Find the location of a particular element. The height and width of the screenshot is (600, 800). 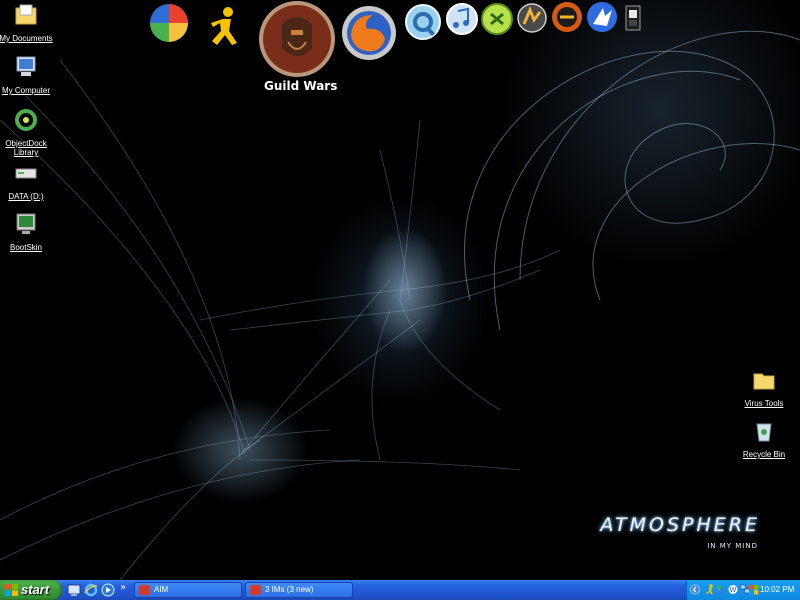

objectdock-library-icon is located at coordinates (26, 120).